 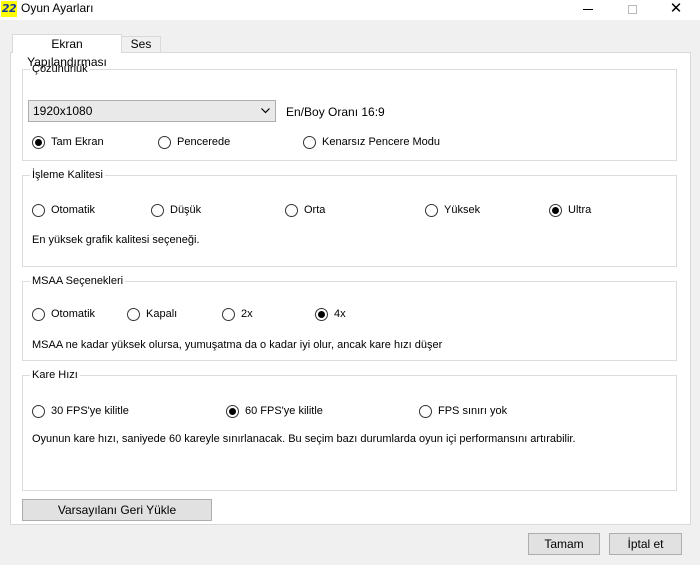 I want to click on close-icon: ✕, so click(x=676, y=8).